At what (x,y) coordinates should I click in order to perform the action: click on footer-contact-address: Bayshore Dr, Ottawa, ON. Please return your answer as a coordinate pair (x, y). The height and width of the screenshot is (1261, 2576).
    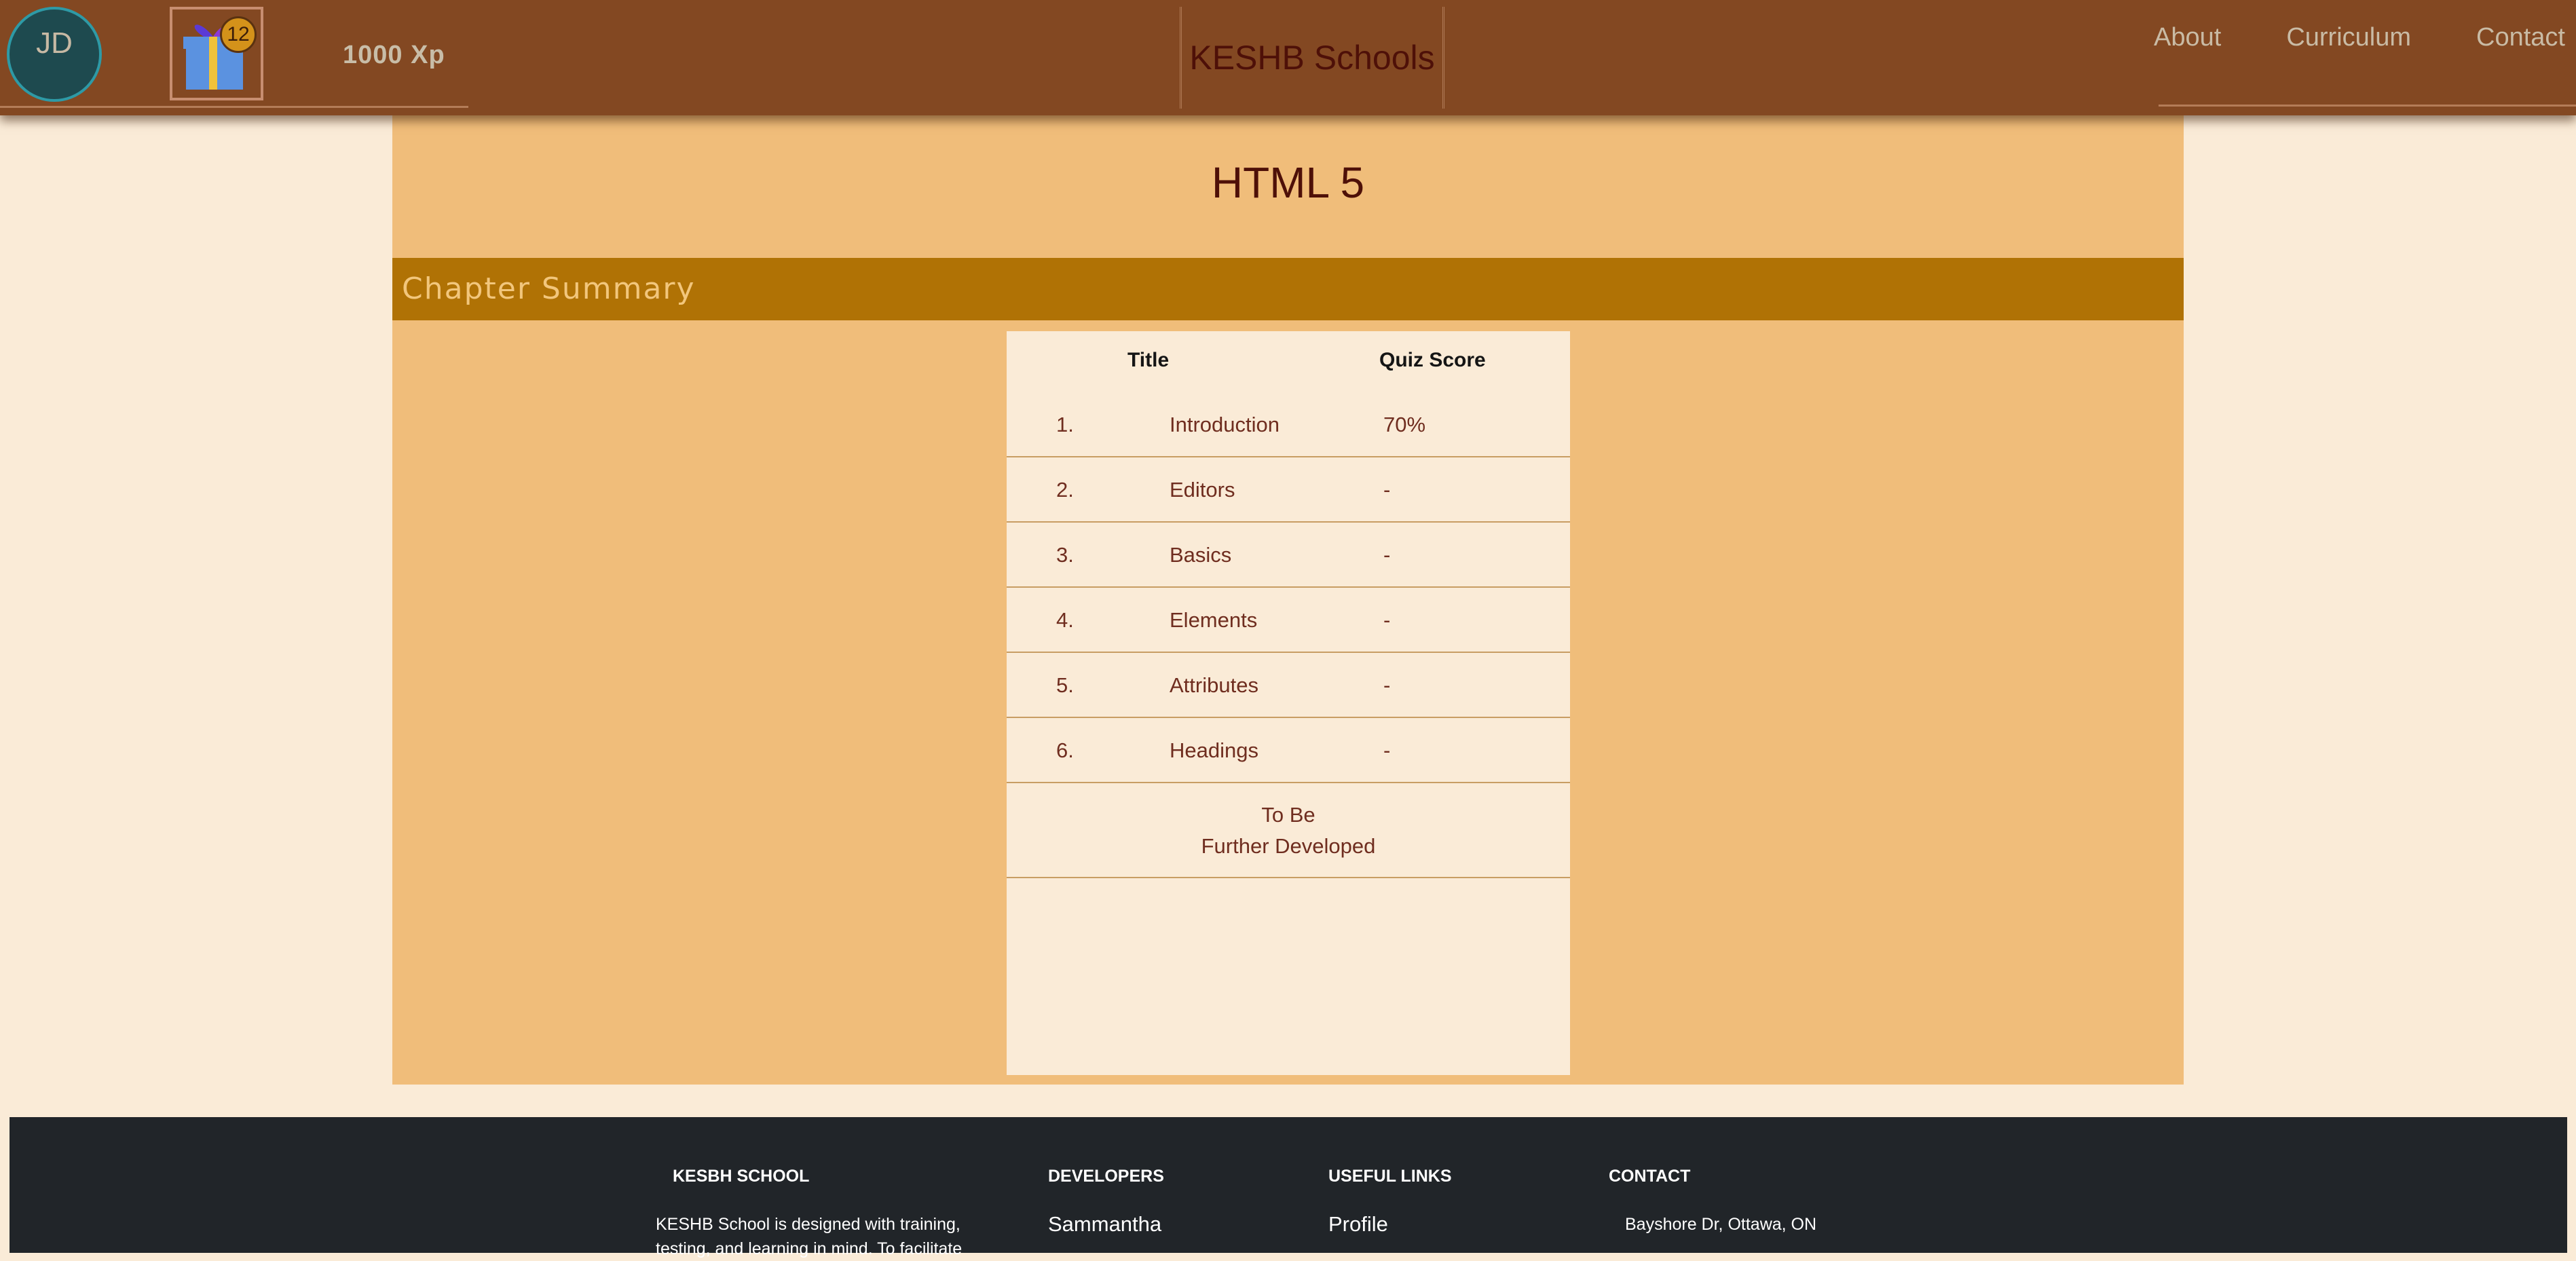
    Looking at the image, I should click on (1721, 1224).